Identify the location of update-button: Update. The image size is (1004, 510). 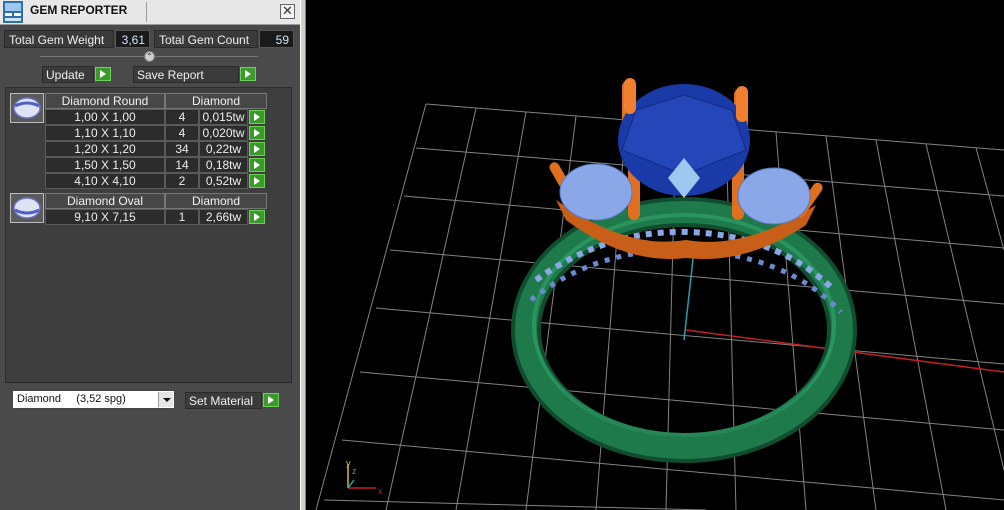
(68, 74).